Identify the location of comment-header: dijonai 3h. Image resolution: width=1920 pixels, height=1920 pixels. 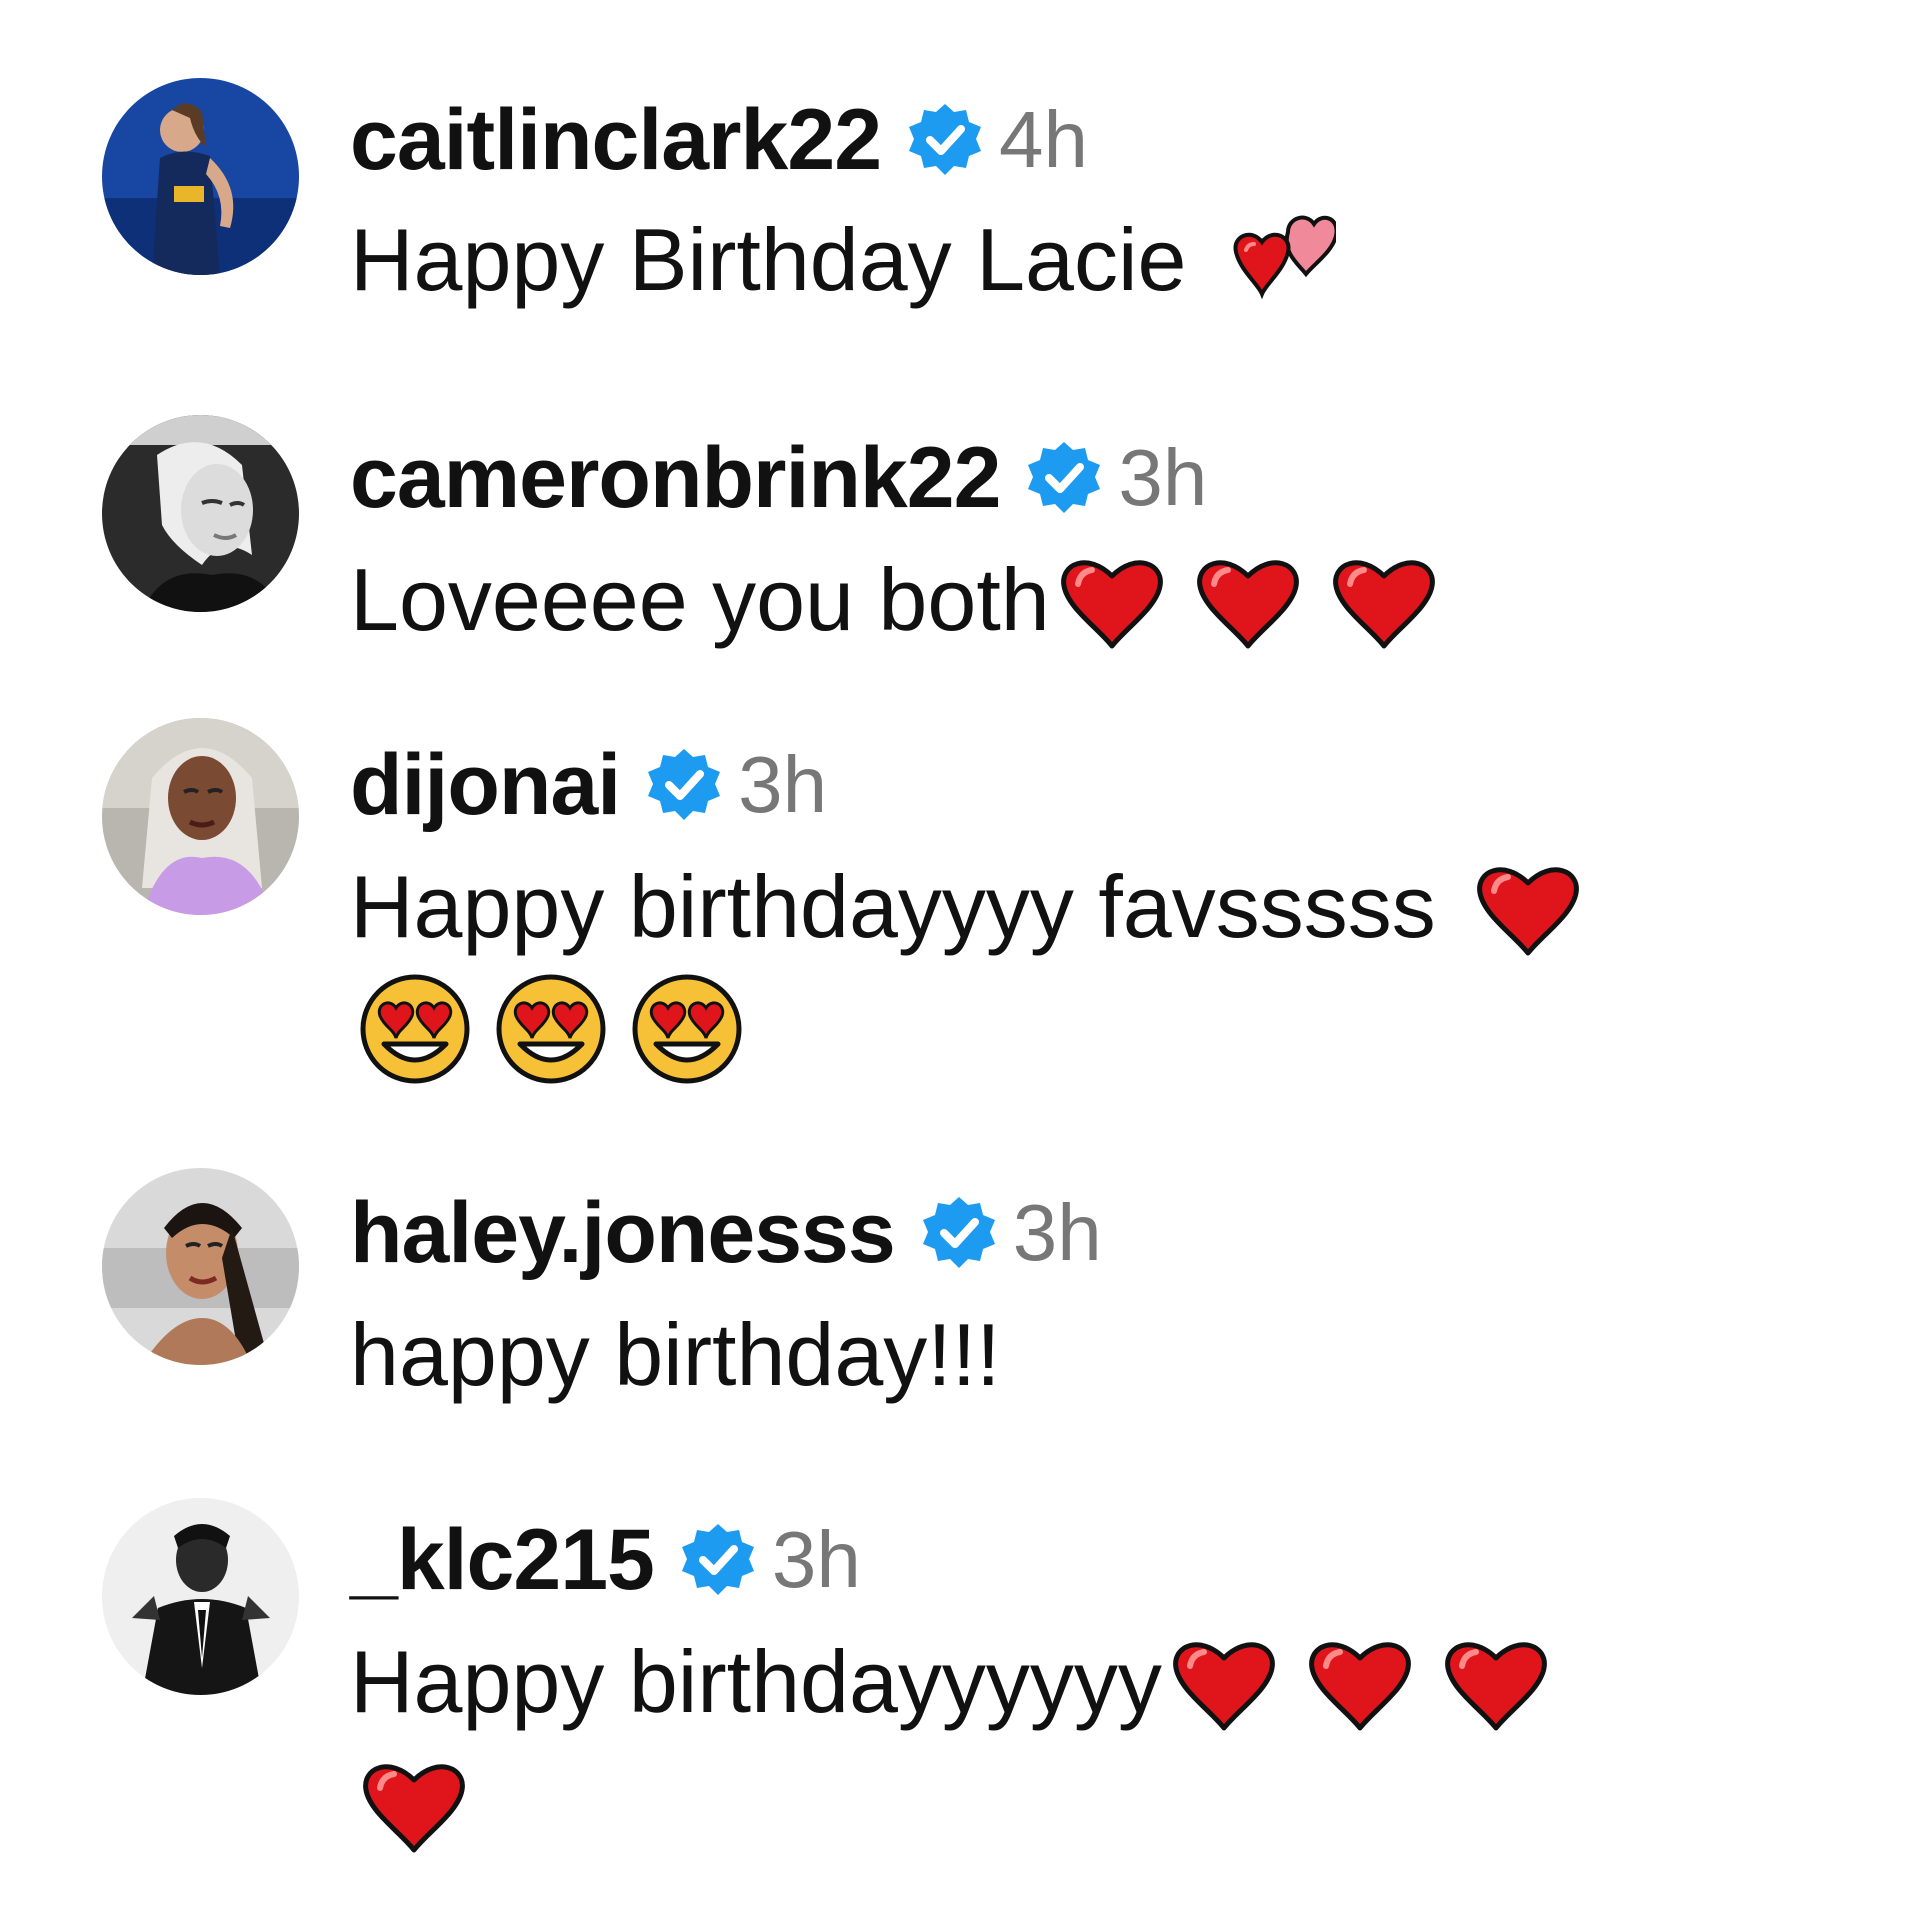
(1115, 785).